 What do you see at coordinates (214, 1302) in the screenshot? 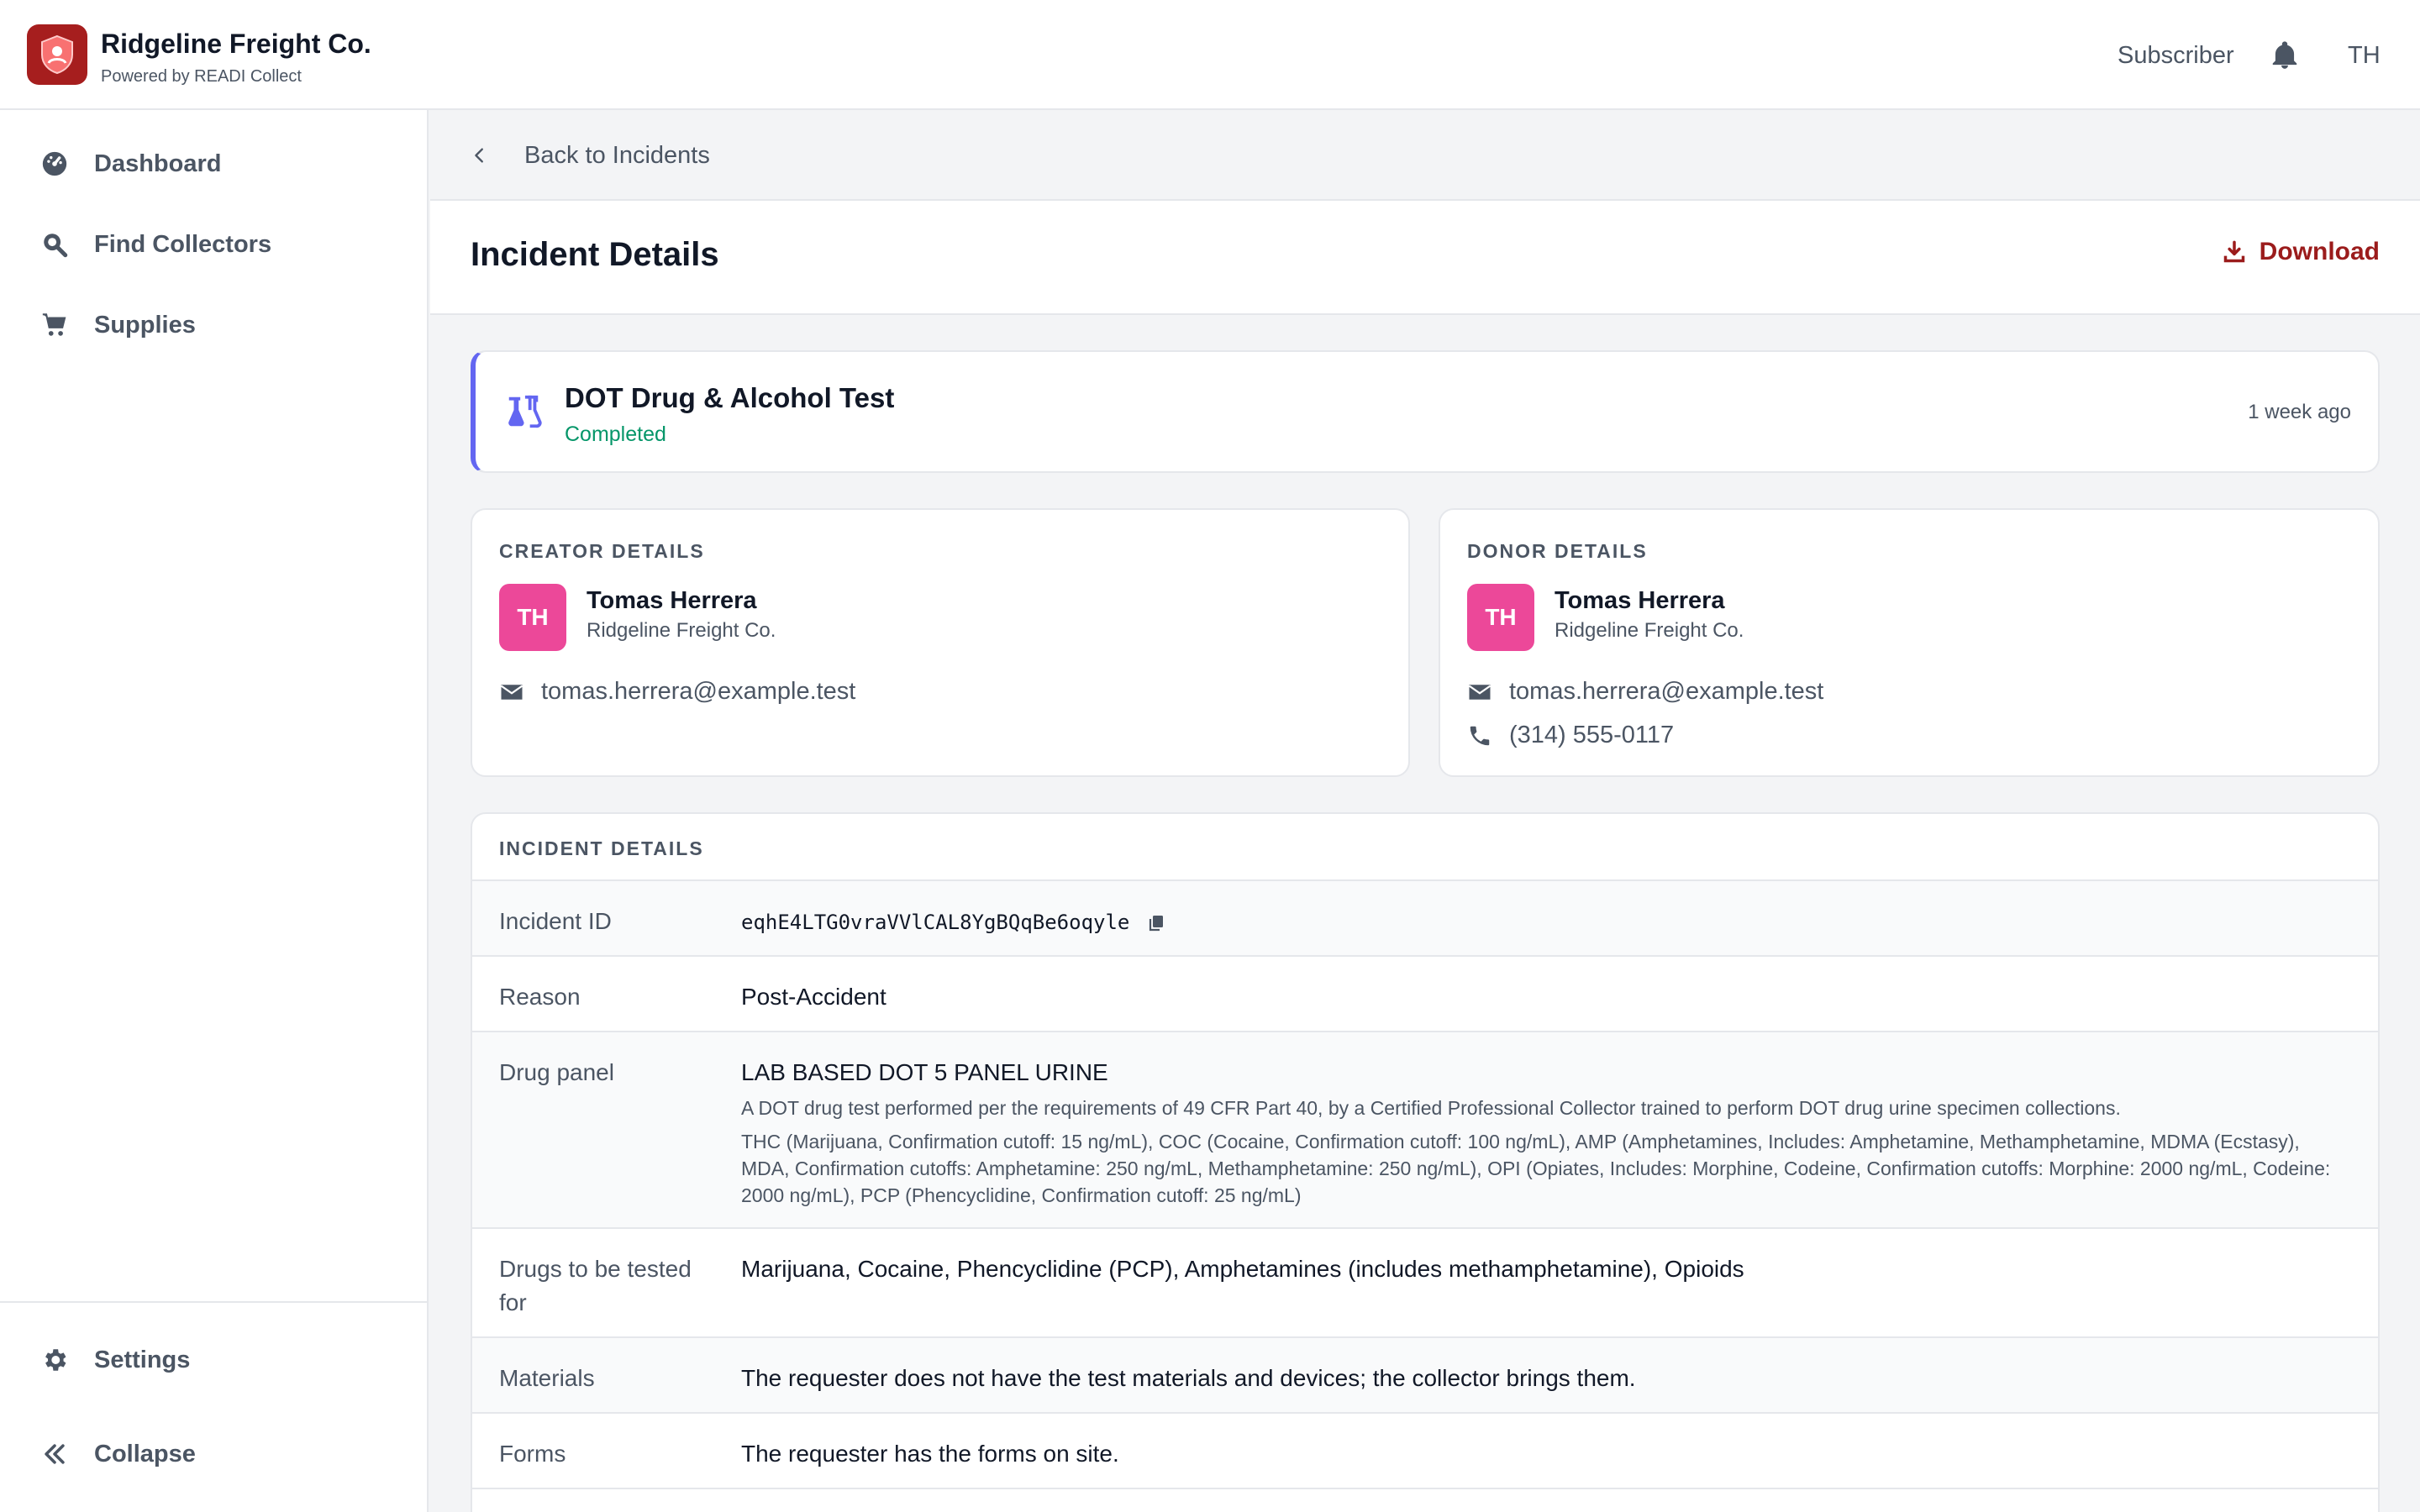
I see `sidebar-divider` at bounding box center [214, 1302].